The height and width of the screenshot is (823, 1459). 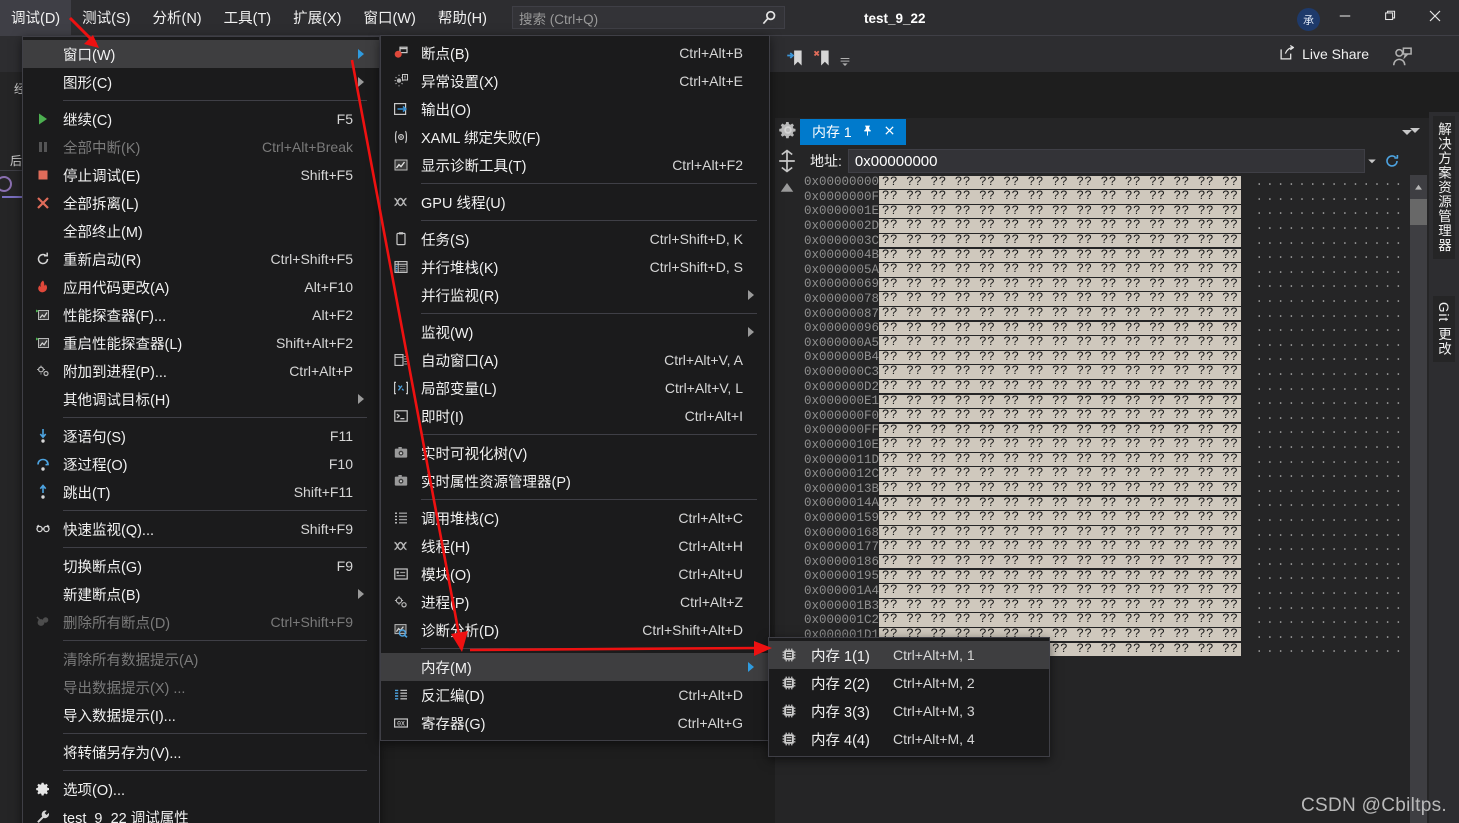 What do you see at coordinates (575, 239) in the screenshot?
I see `menu-item: 任务(S) Ctrl+Shift+D, K` at bounding box center [575, 239].